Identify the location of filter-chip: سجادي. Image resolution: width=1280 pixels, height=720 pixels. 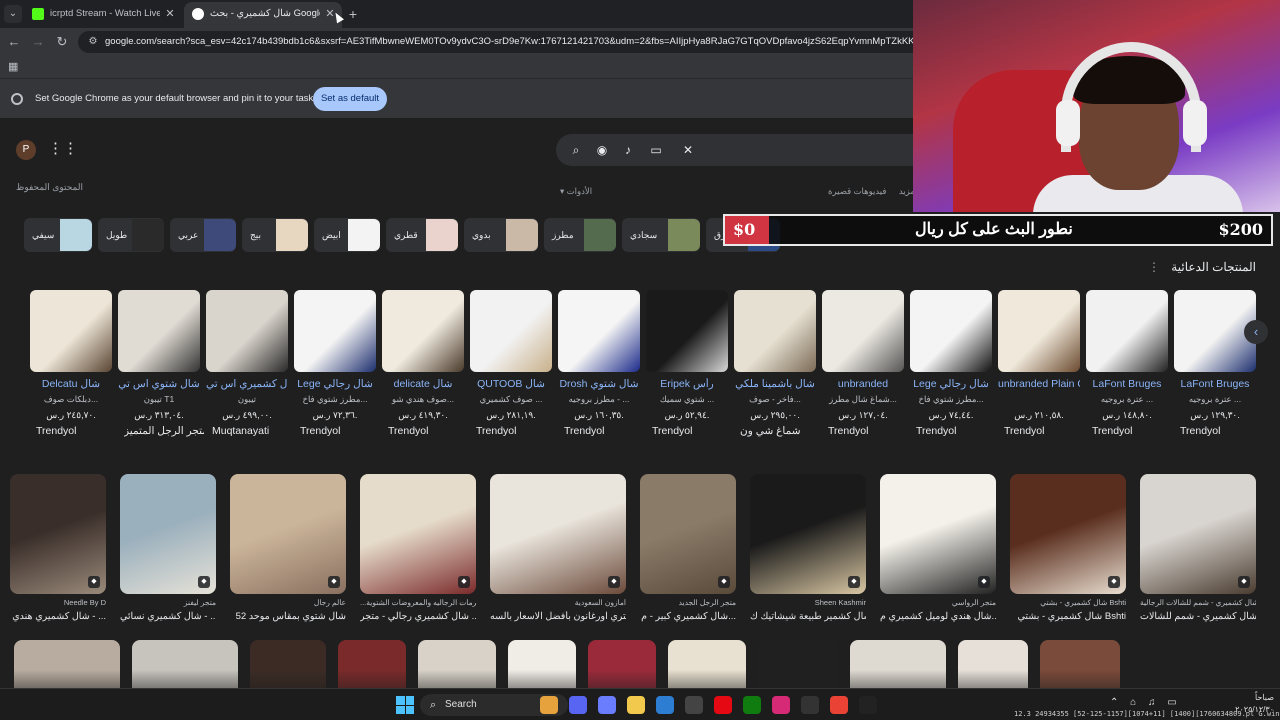
(661, 235).